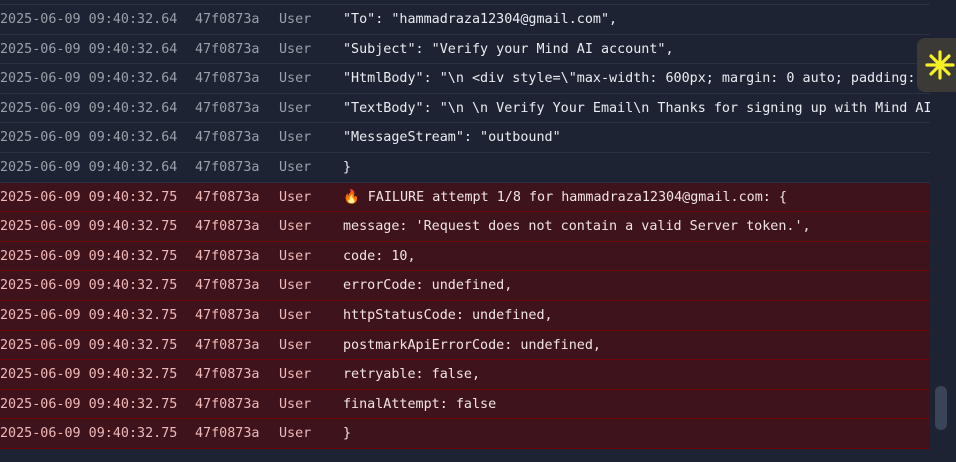 Image resolution: width=956 pixels, height=462 pixels. I want to click on log-message: errorCode: undefined,, so click(428, 286).